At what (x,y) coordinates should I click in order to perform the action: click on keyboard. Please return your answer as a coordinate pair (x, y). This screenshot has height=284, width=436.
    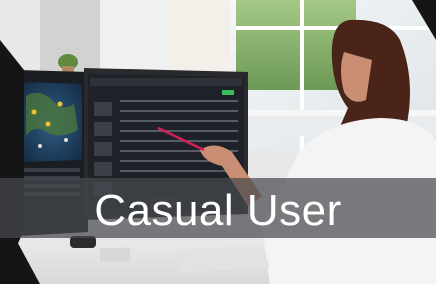
    Looking at the image, I should click on (224, 259).